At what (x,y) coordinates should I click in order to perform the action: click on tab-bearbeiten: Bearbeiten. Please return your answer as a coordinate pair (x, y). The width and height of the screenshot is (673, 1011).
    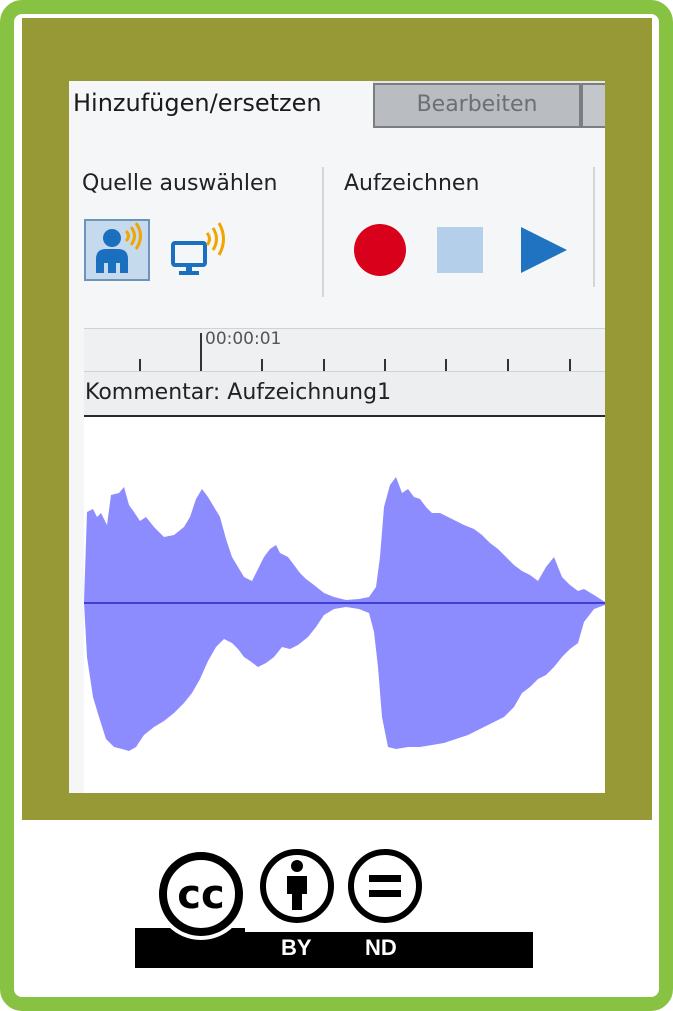
    Looking at the image, I should click on (477, 104).